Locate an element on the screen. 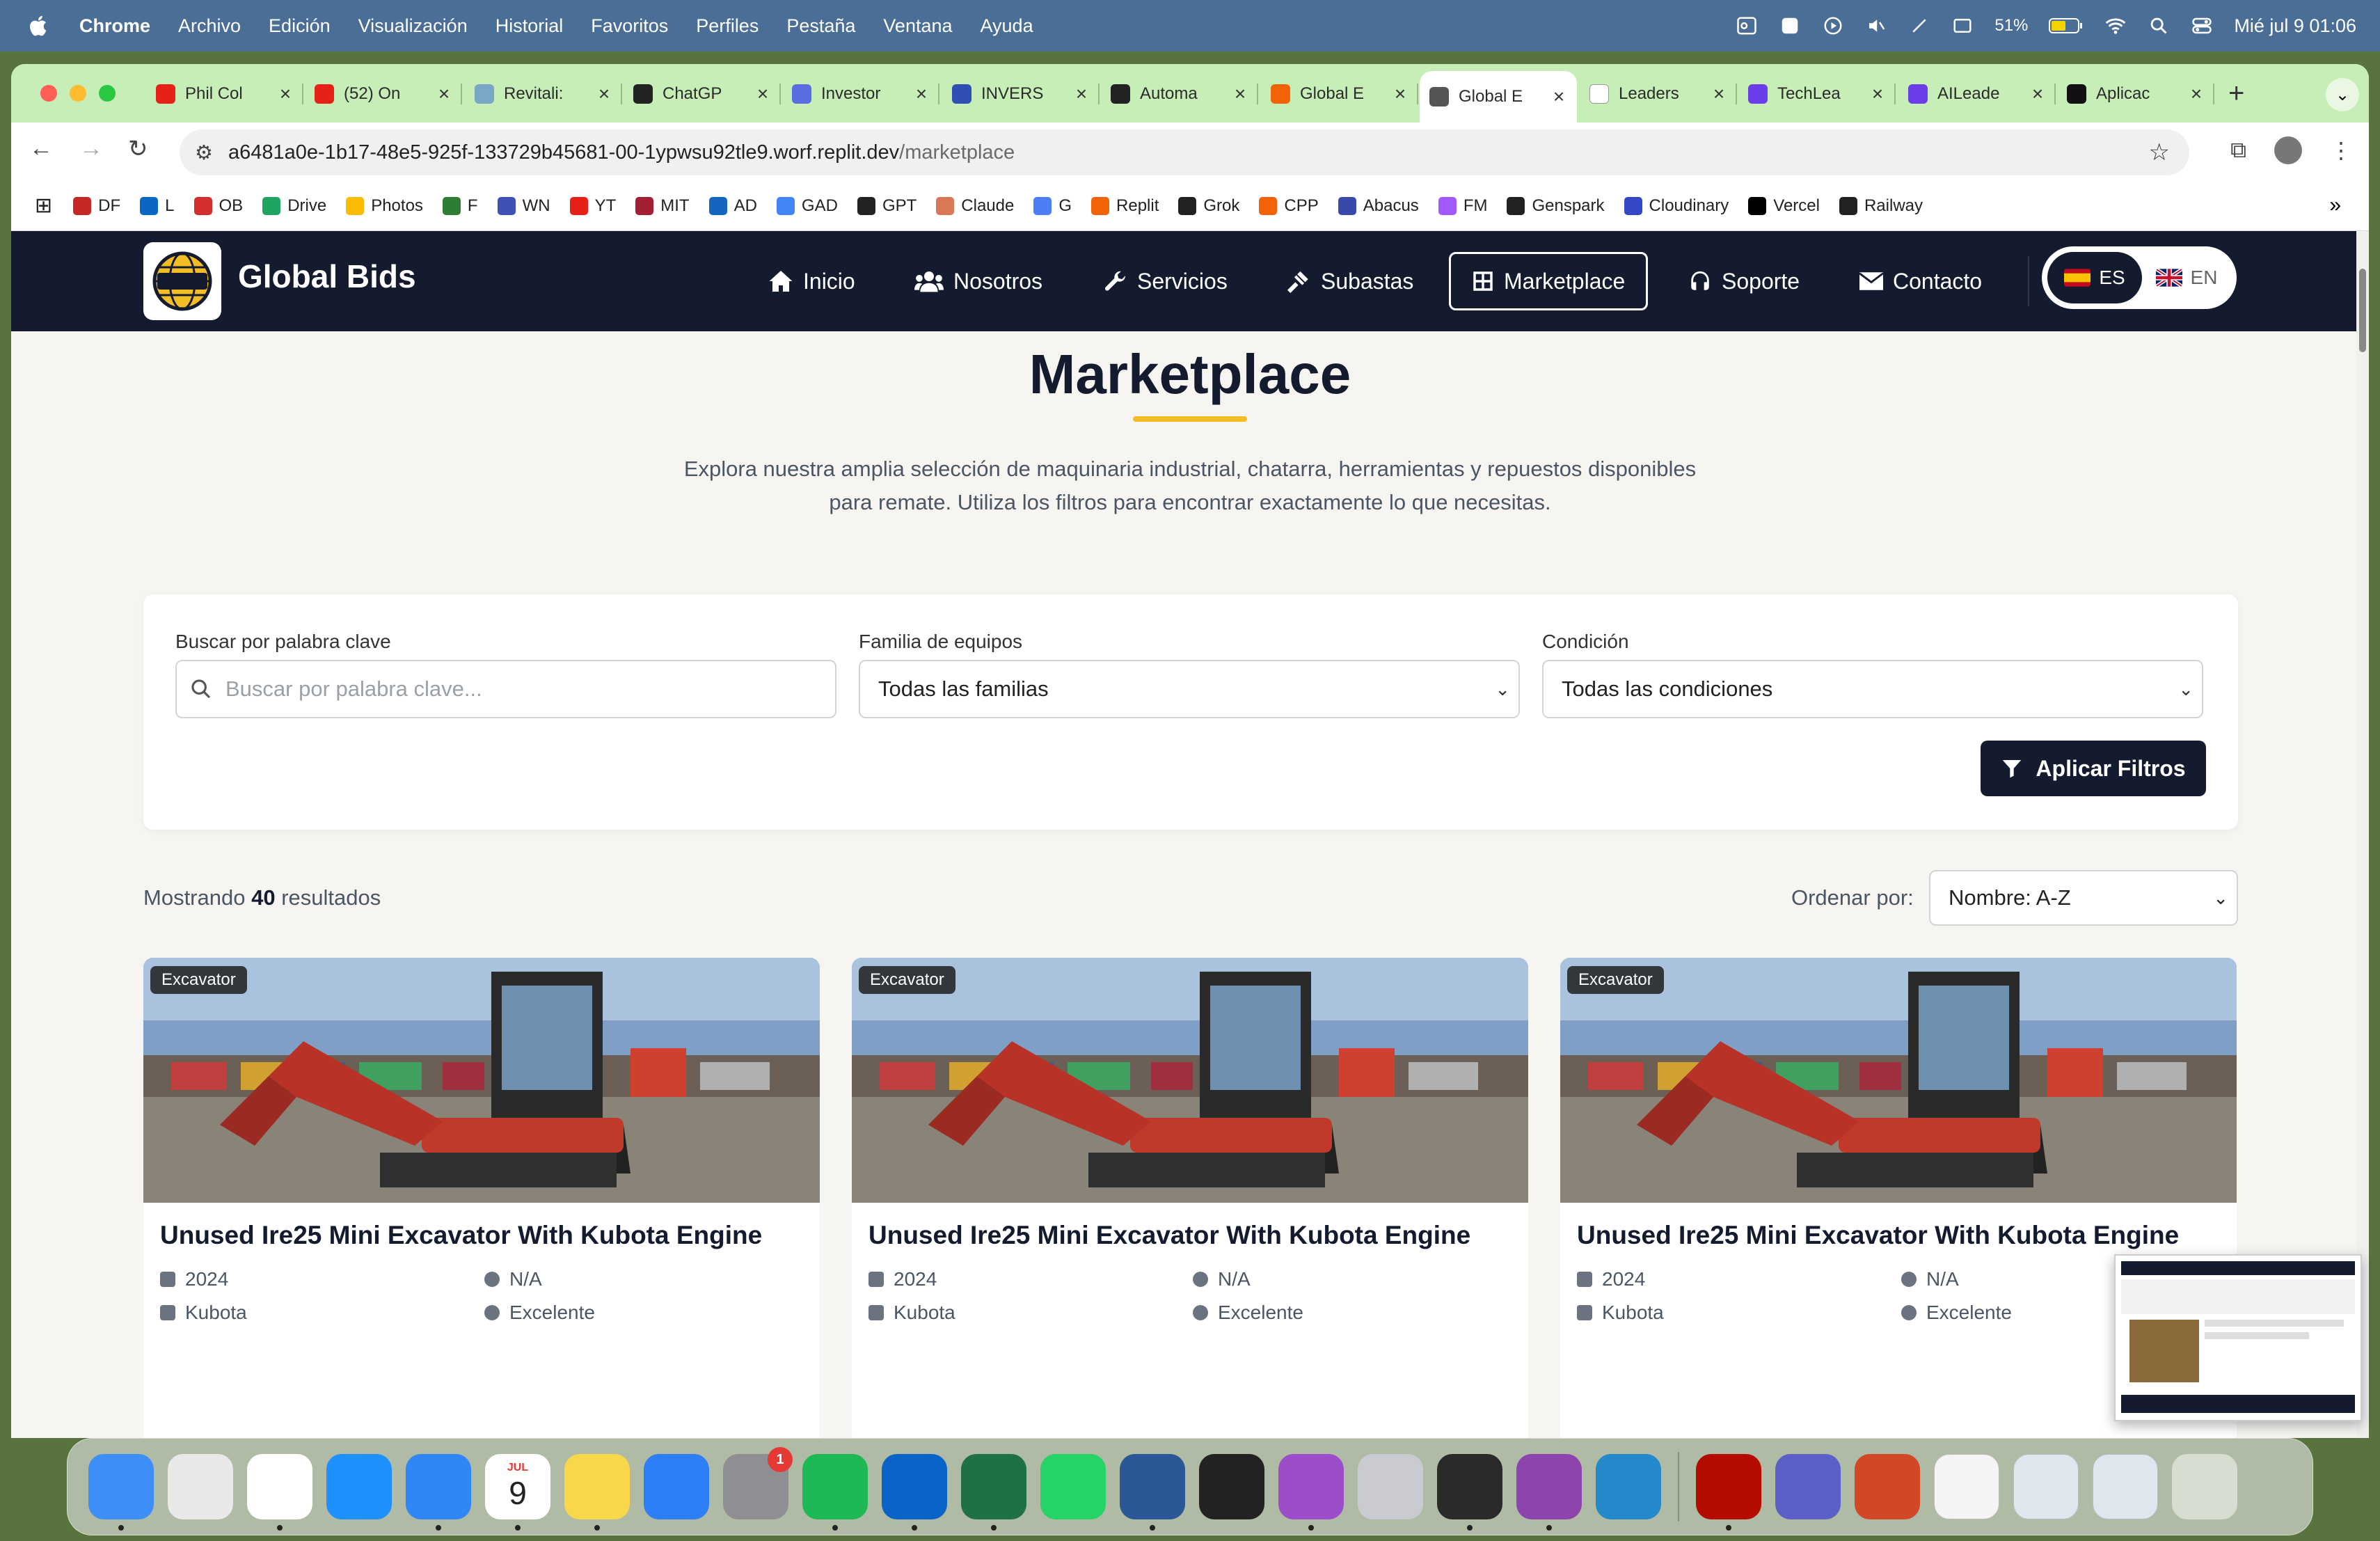 The image size is (2380, 1541). tab-2: (52) On × is located at coordinates (383, 94).